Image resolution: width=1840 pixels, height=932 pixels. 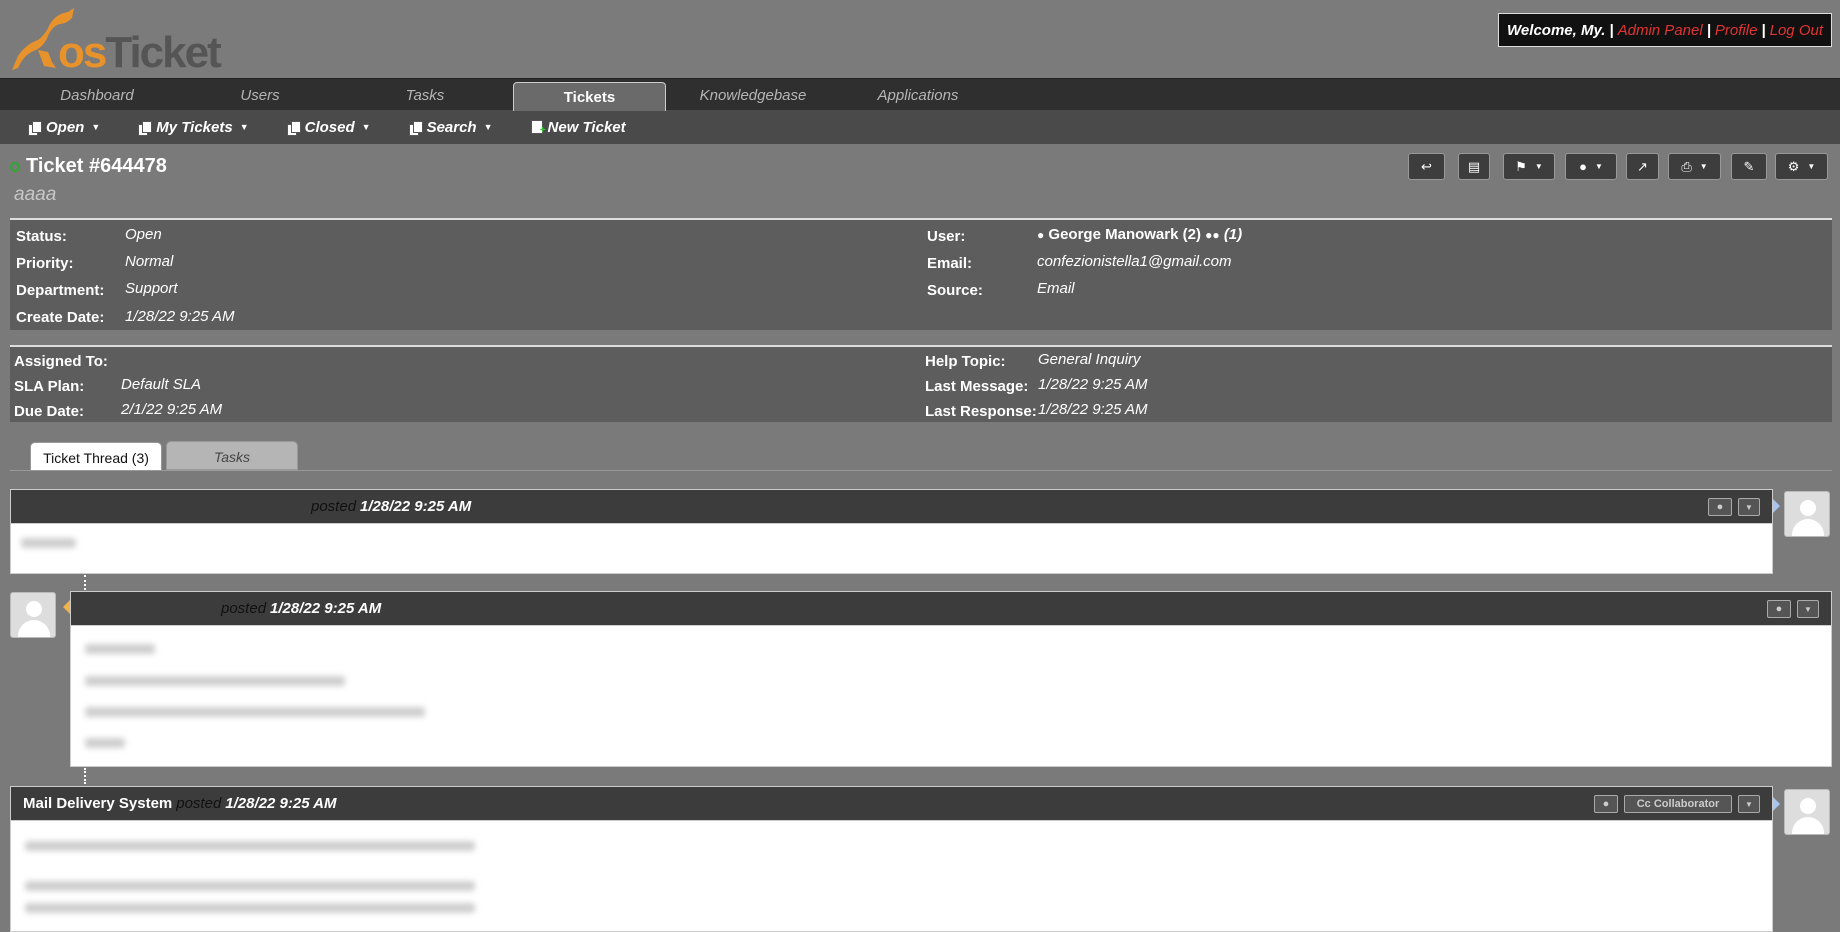 I want to click on print-button: ⎙ ▼, so click(x=1694, y=166).